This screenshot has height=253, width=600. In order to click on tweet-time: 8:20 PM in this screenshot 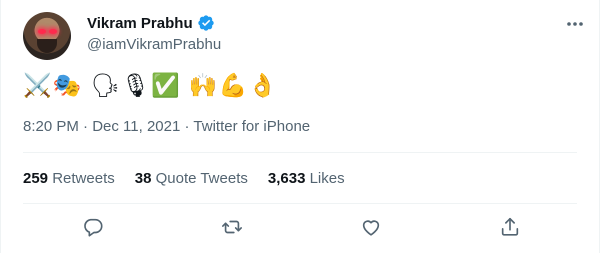, I will do `click(51, 126)`.